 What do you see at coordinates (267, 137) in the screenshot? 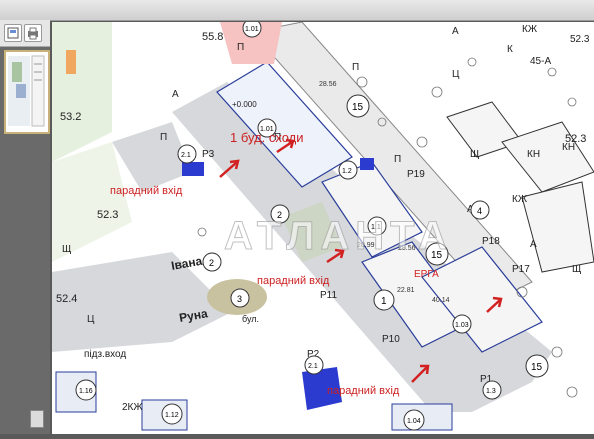
I see `svg-text: 1 буд. сходи` at bounding box center [267, 137].